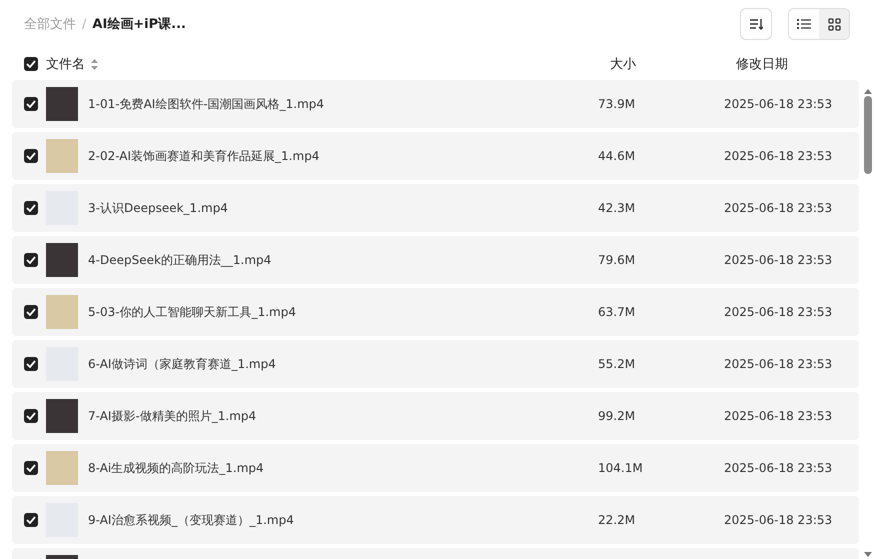 The width and height of the screenshot is (874, 559). Describe the element at coordinates (176, 468) in the screenshot. I see `file-name: 8-Ai生成视频的高阶玩法_1.mp4` at that location.